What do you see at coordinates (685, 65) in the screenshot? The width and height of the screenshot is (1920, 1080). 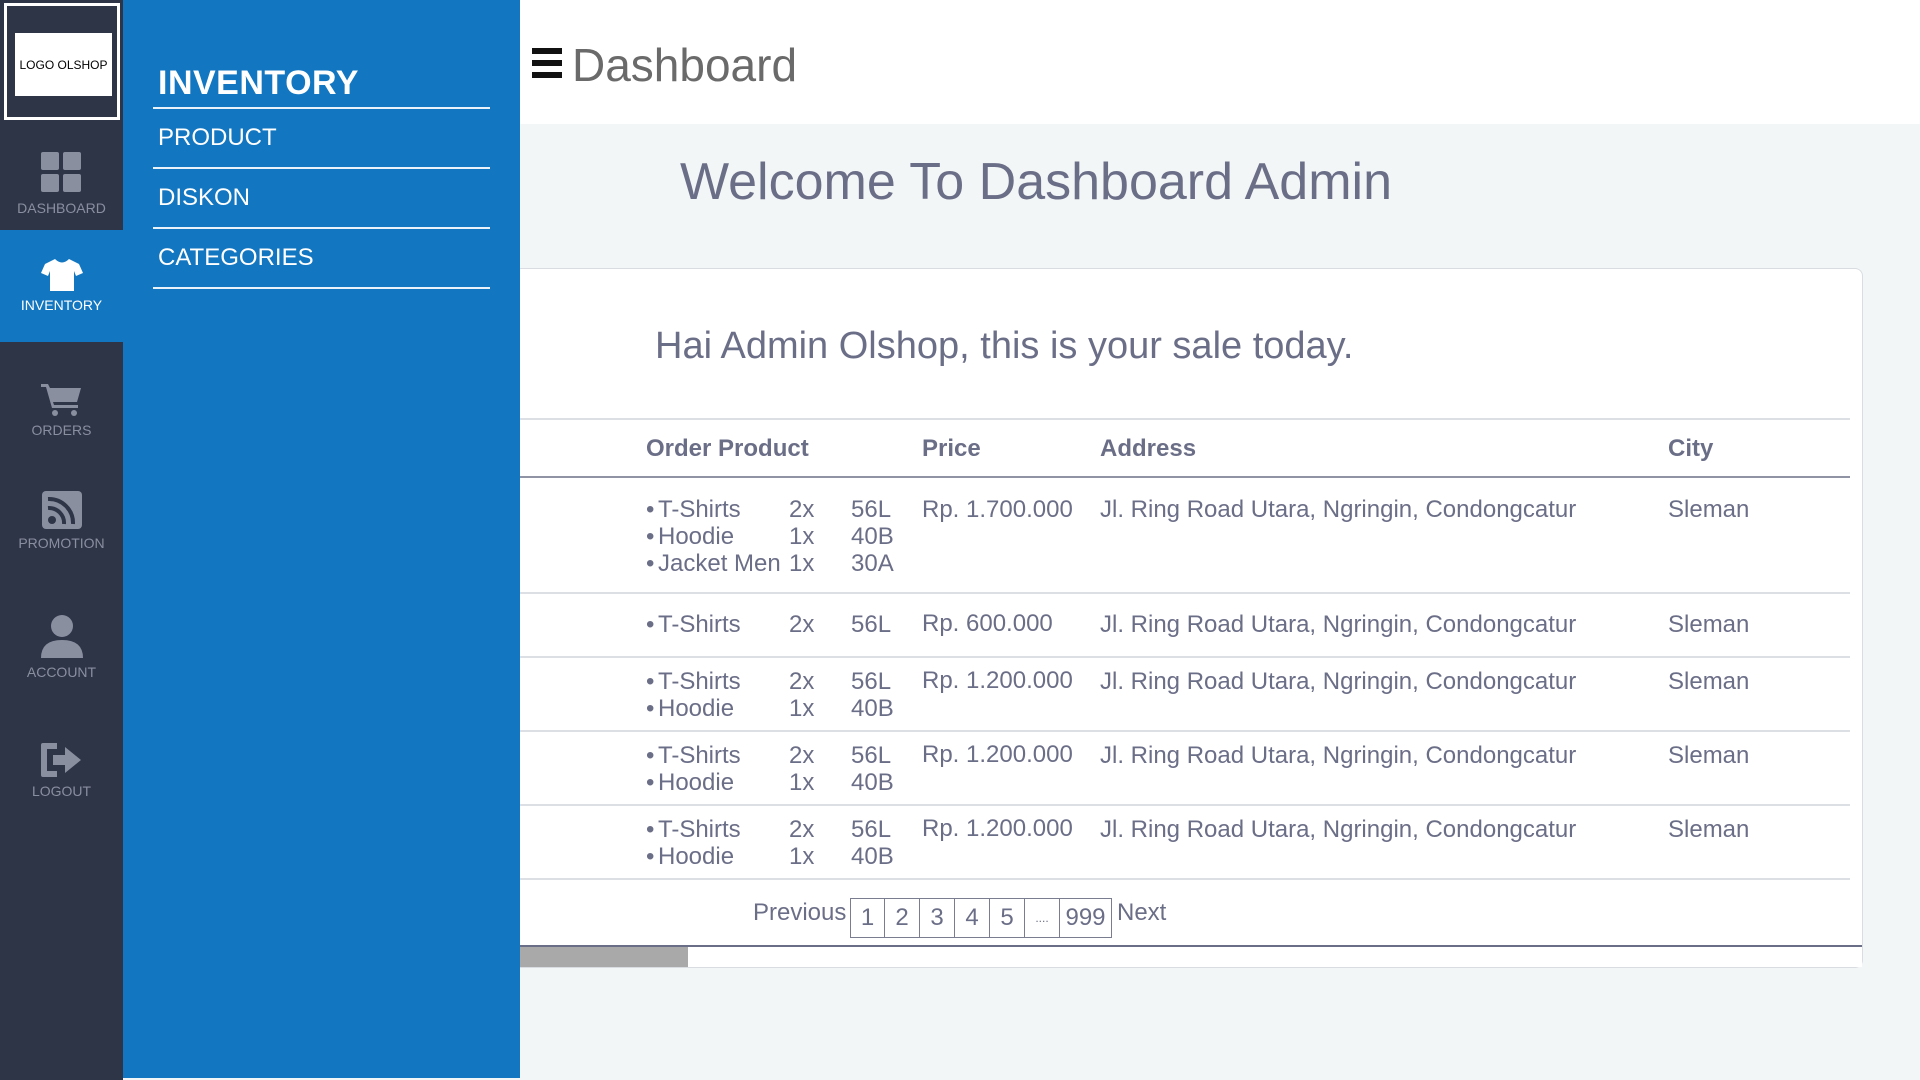 I see `page-title: Dashboard` at bounding box center [685, 65].